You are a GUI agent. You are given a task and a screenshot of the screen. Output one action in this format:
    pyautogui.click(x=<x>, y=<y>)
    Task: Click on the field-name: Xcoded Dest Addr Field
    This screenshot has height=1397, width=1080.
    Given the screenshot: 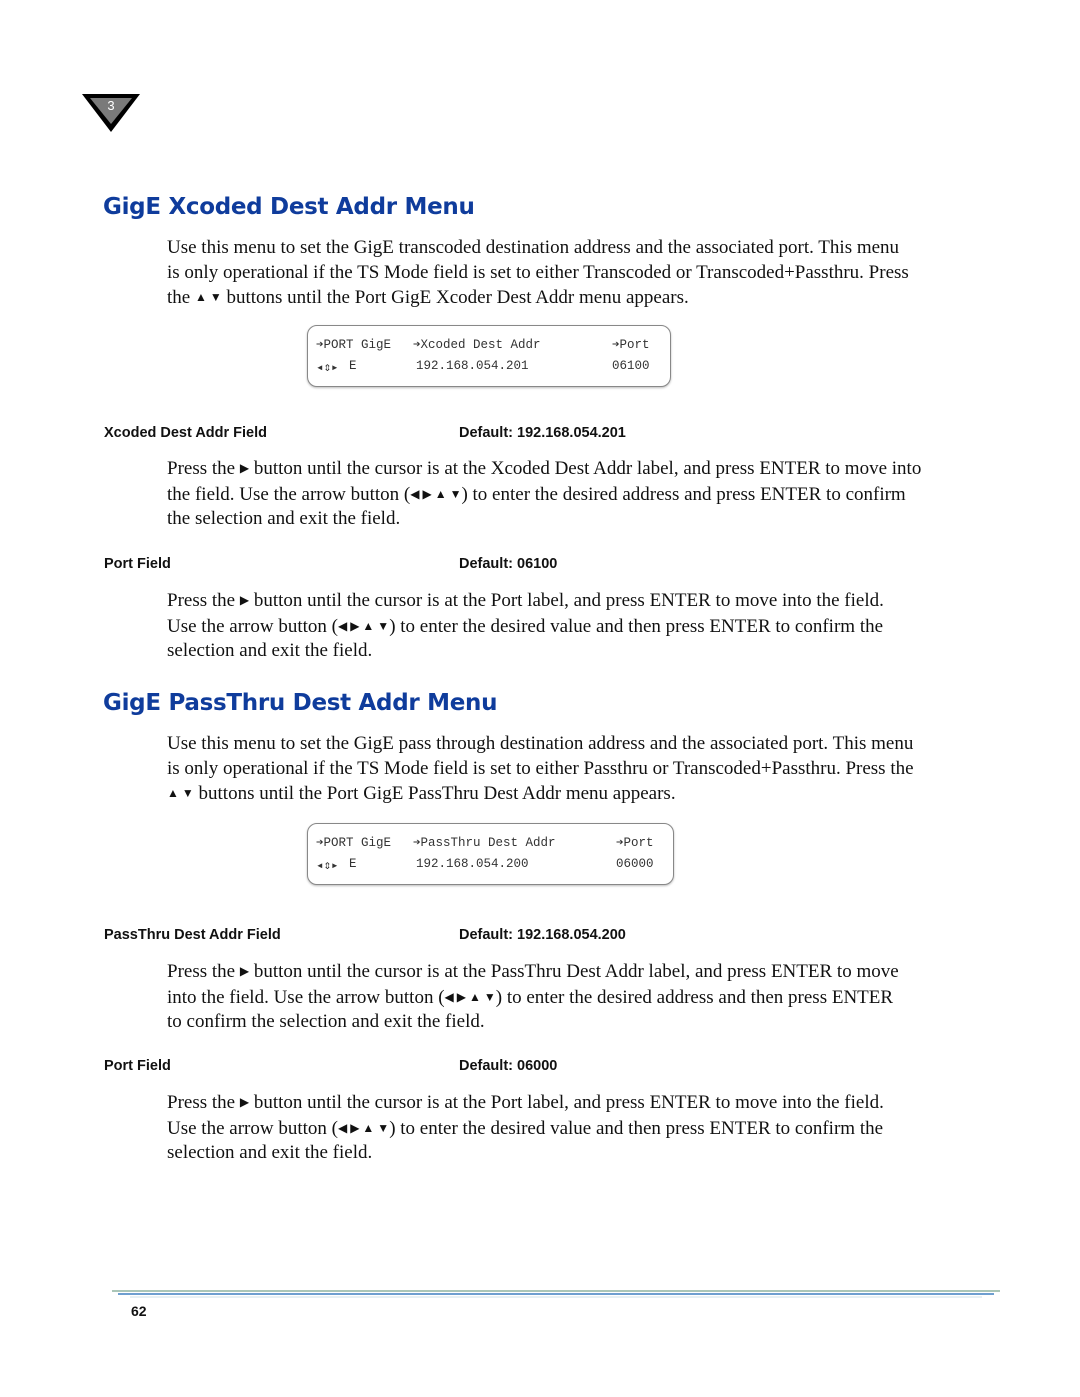 What is the action you would take?
    pyautogui.click(x=186, y=433)
    